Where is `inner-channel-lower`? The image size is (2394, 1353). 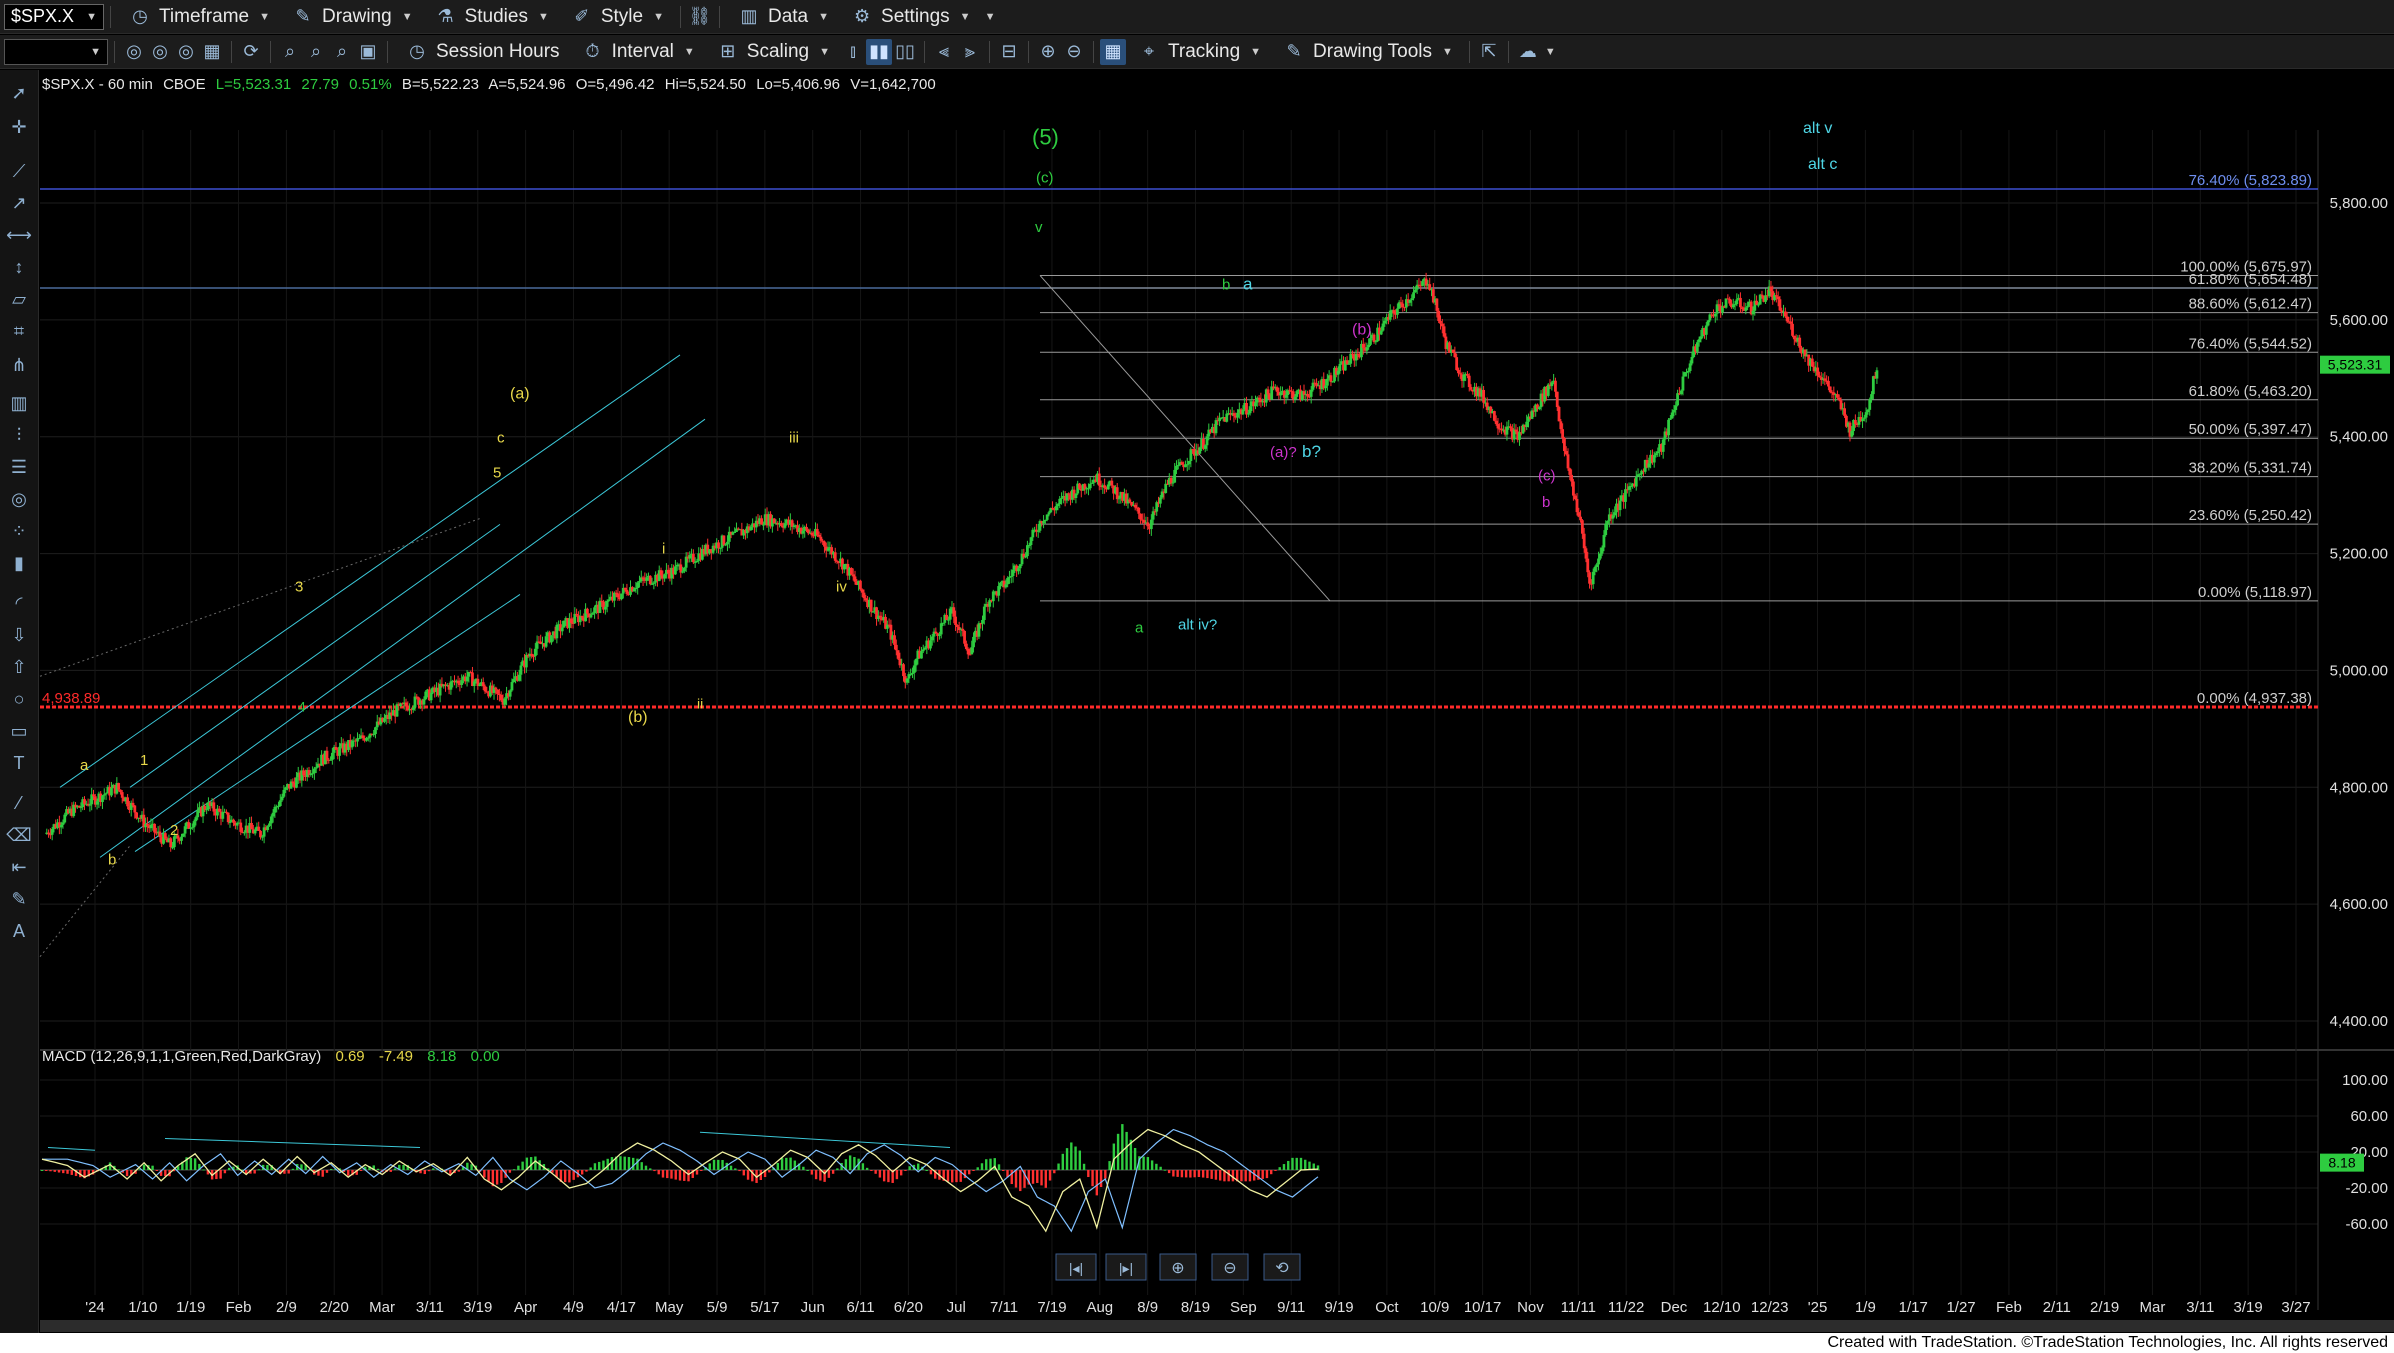
inner-channel-lower is located at coordinates (327, 723).